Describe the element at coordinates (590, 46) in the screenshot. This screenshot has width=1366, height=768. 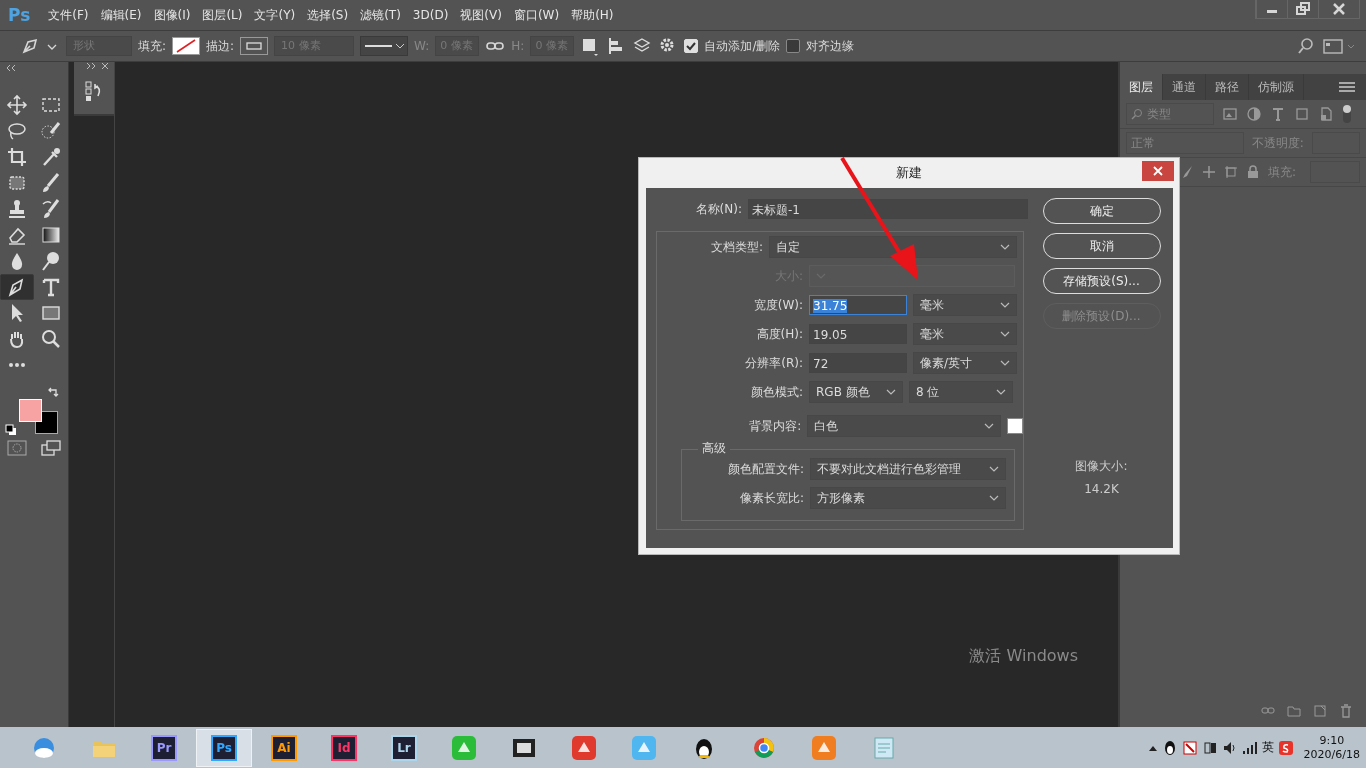
I see `path-operations-icon` at that location.